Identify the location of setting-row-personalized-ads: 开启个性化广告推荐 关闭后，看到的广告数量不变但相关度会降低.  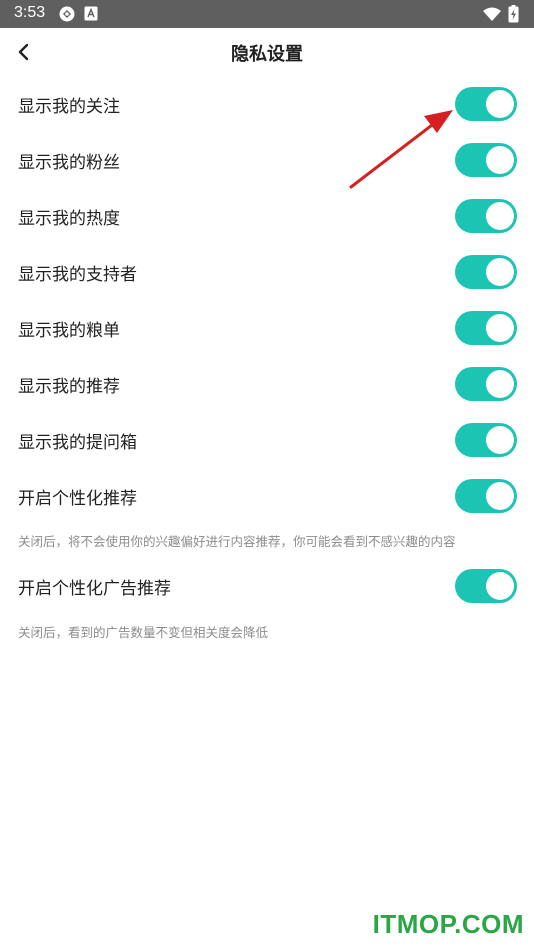
(267, 597).